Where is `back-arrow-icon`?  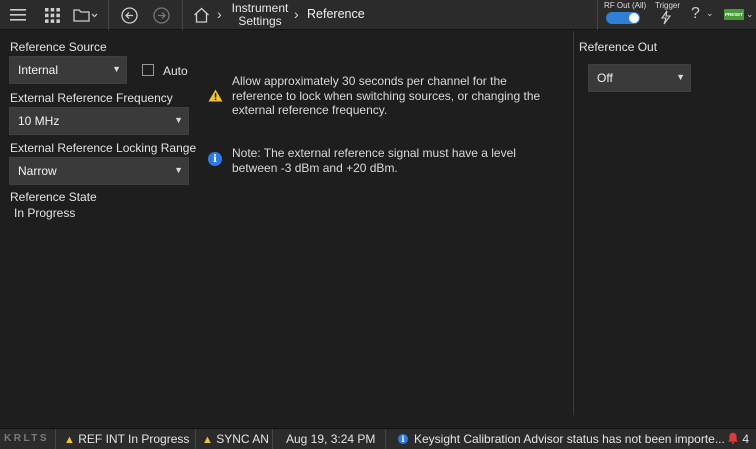 back-arrow-icon is located at coordinates (129, 15).